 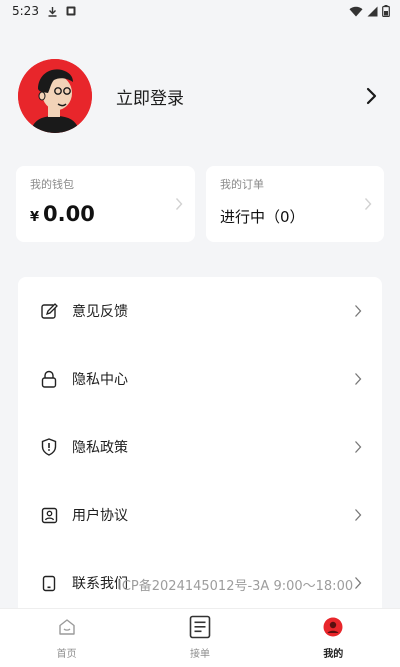 What do you see at coordinates (100, 448) in the screenshot?
I see `menu-item-label: 隐私政策` at bounding box center [100, 448].